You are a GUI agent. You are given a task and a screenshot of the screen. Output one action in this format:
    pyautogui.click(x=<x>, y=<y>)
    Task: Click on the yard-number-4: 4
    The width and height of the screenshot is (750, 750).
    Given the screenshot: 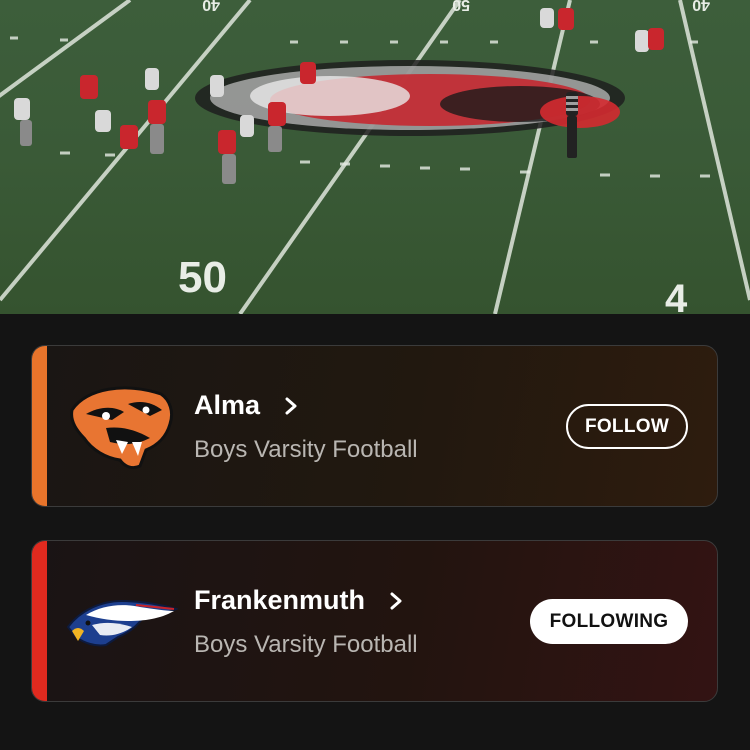 What is the action you would take?
    pyautogui.click(x=676, y=295)
    